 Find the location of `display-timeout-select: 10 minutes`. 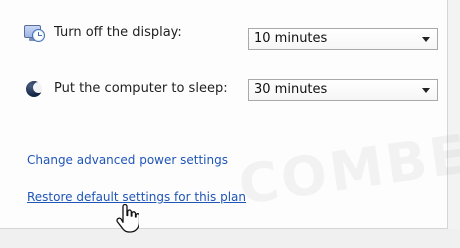

display-timeout-select: 10 minutes is located at coordinates (343, 39).